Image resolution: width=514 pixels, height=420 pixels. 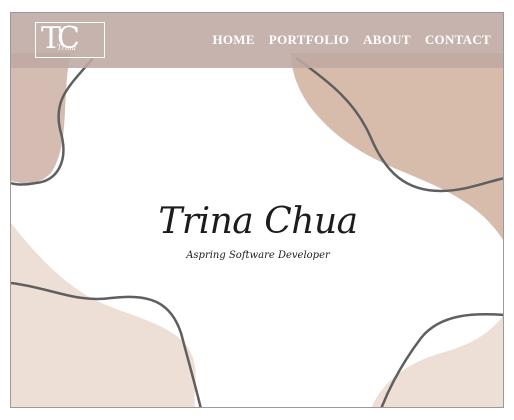 I want to click on nav-home-link: HOME, so click(x=233, y=40).